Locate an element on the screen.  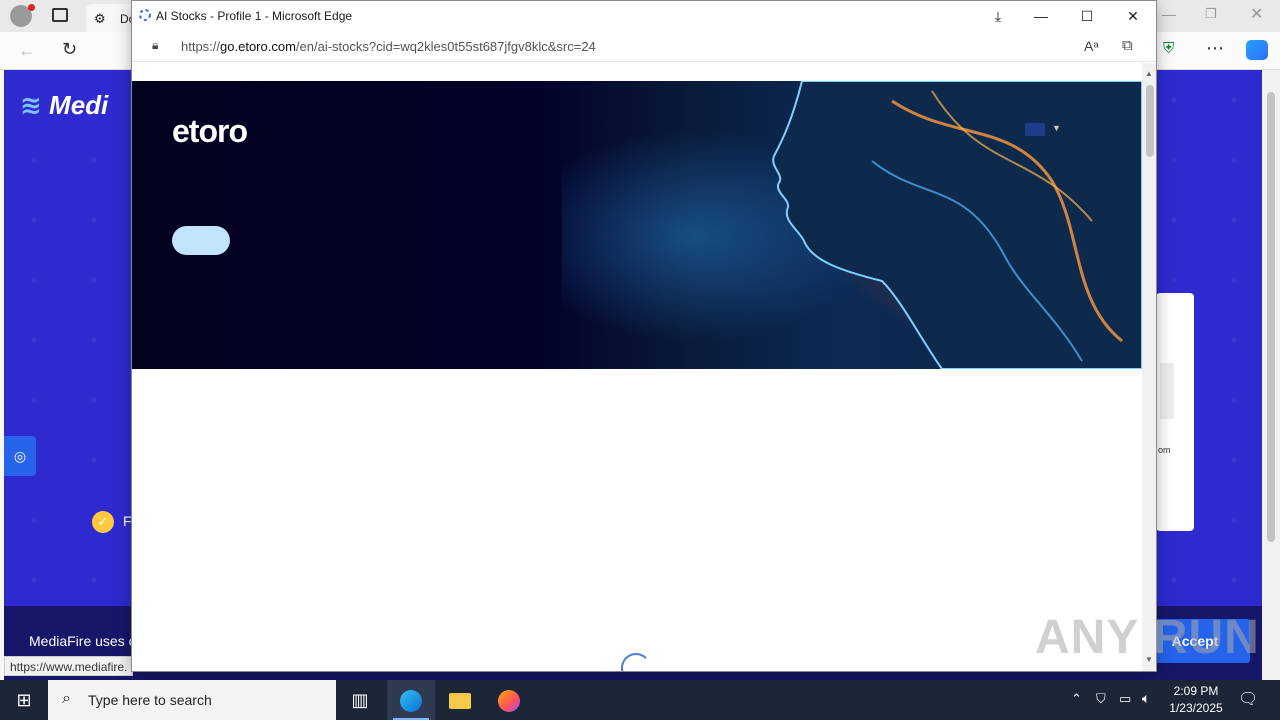
side-feedback-button: ◎ is located at coordinates (20, 456).